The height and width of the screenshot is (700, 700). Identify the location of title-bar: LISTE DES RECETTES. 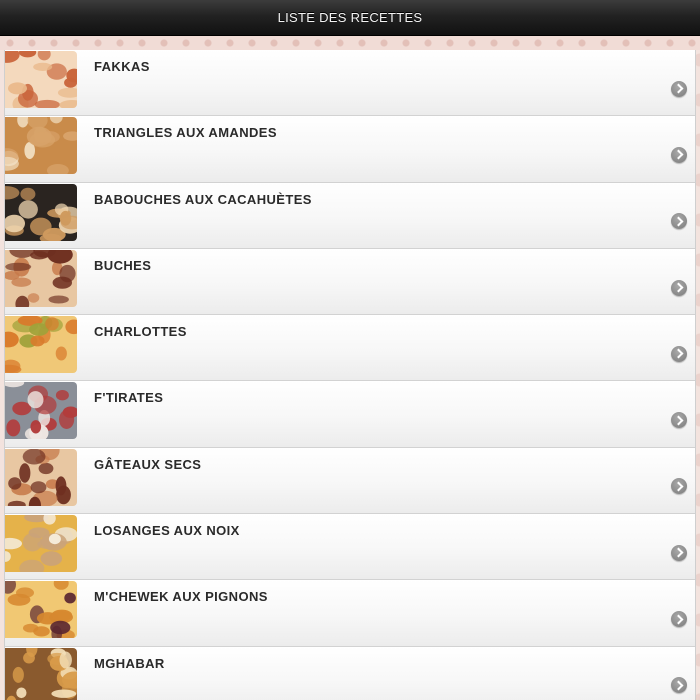
(350, 18).